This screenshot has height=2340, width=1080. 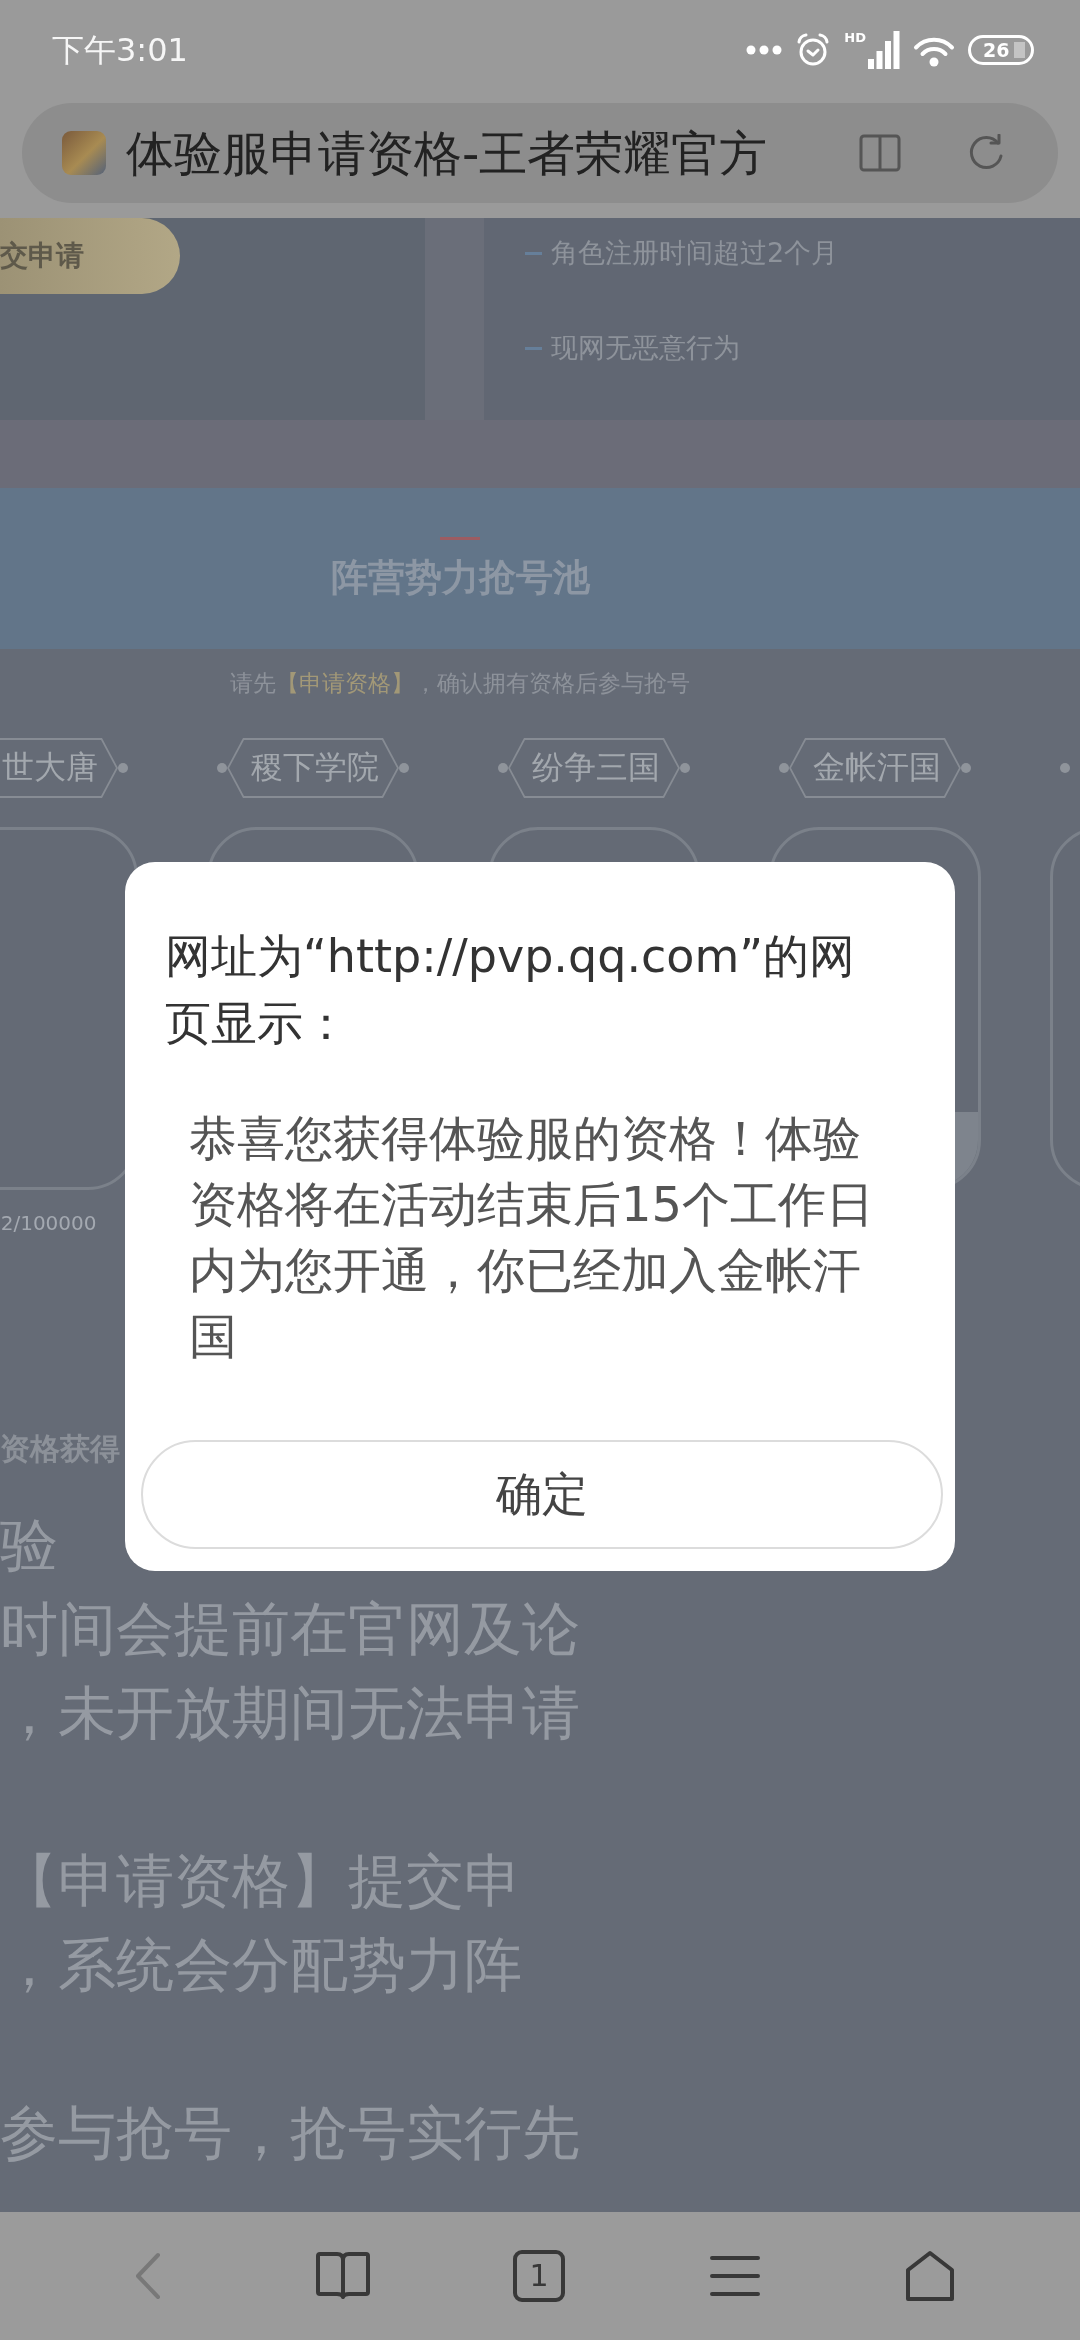 I want to click on dialog-title: 网址为“http://pvp.qq.com”的网页显示：, so click(x=511, y=990).